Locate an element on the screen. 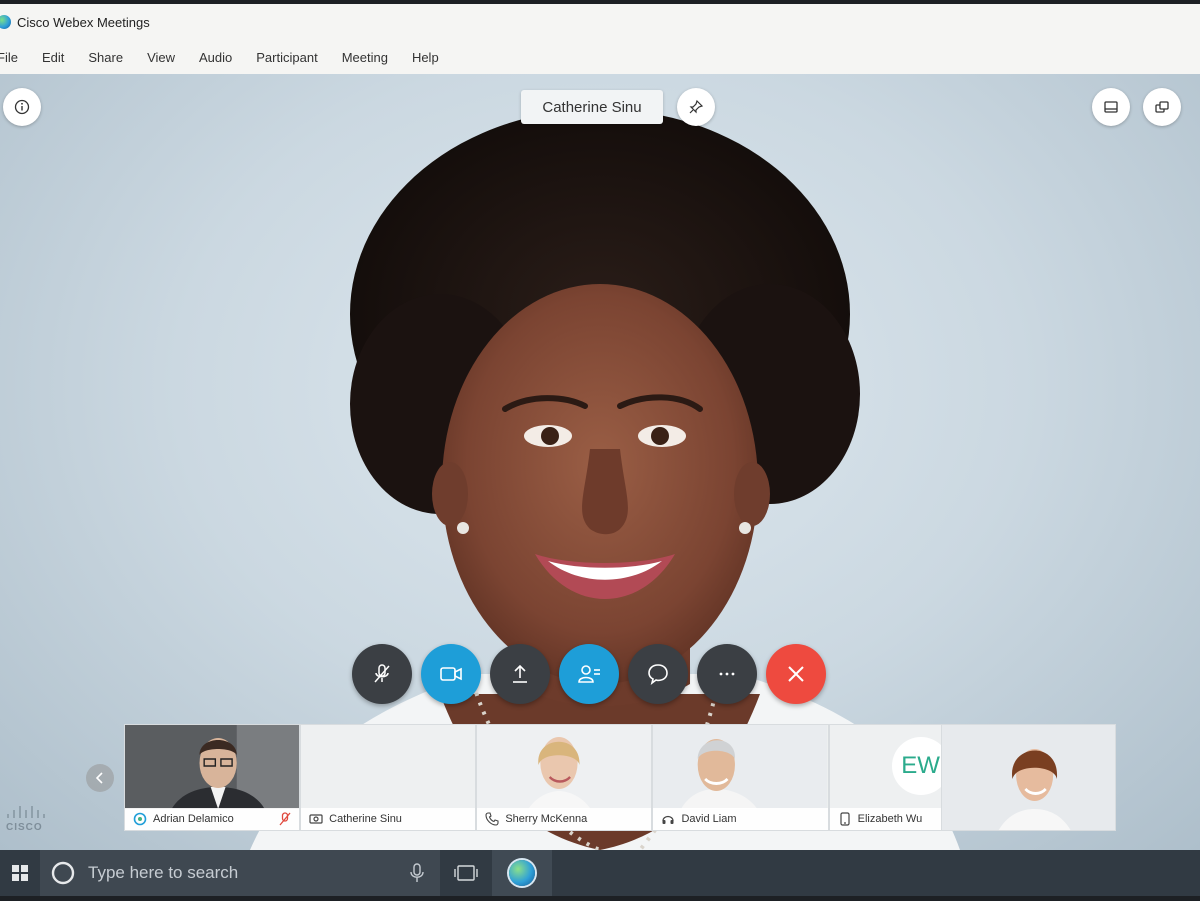 The image size is (1200, 901). close-x-icon is located at coordinates (796, 674).